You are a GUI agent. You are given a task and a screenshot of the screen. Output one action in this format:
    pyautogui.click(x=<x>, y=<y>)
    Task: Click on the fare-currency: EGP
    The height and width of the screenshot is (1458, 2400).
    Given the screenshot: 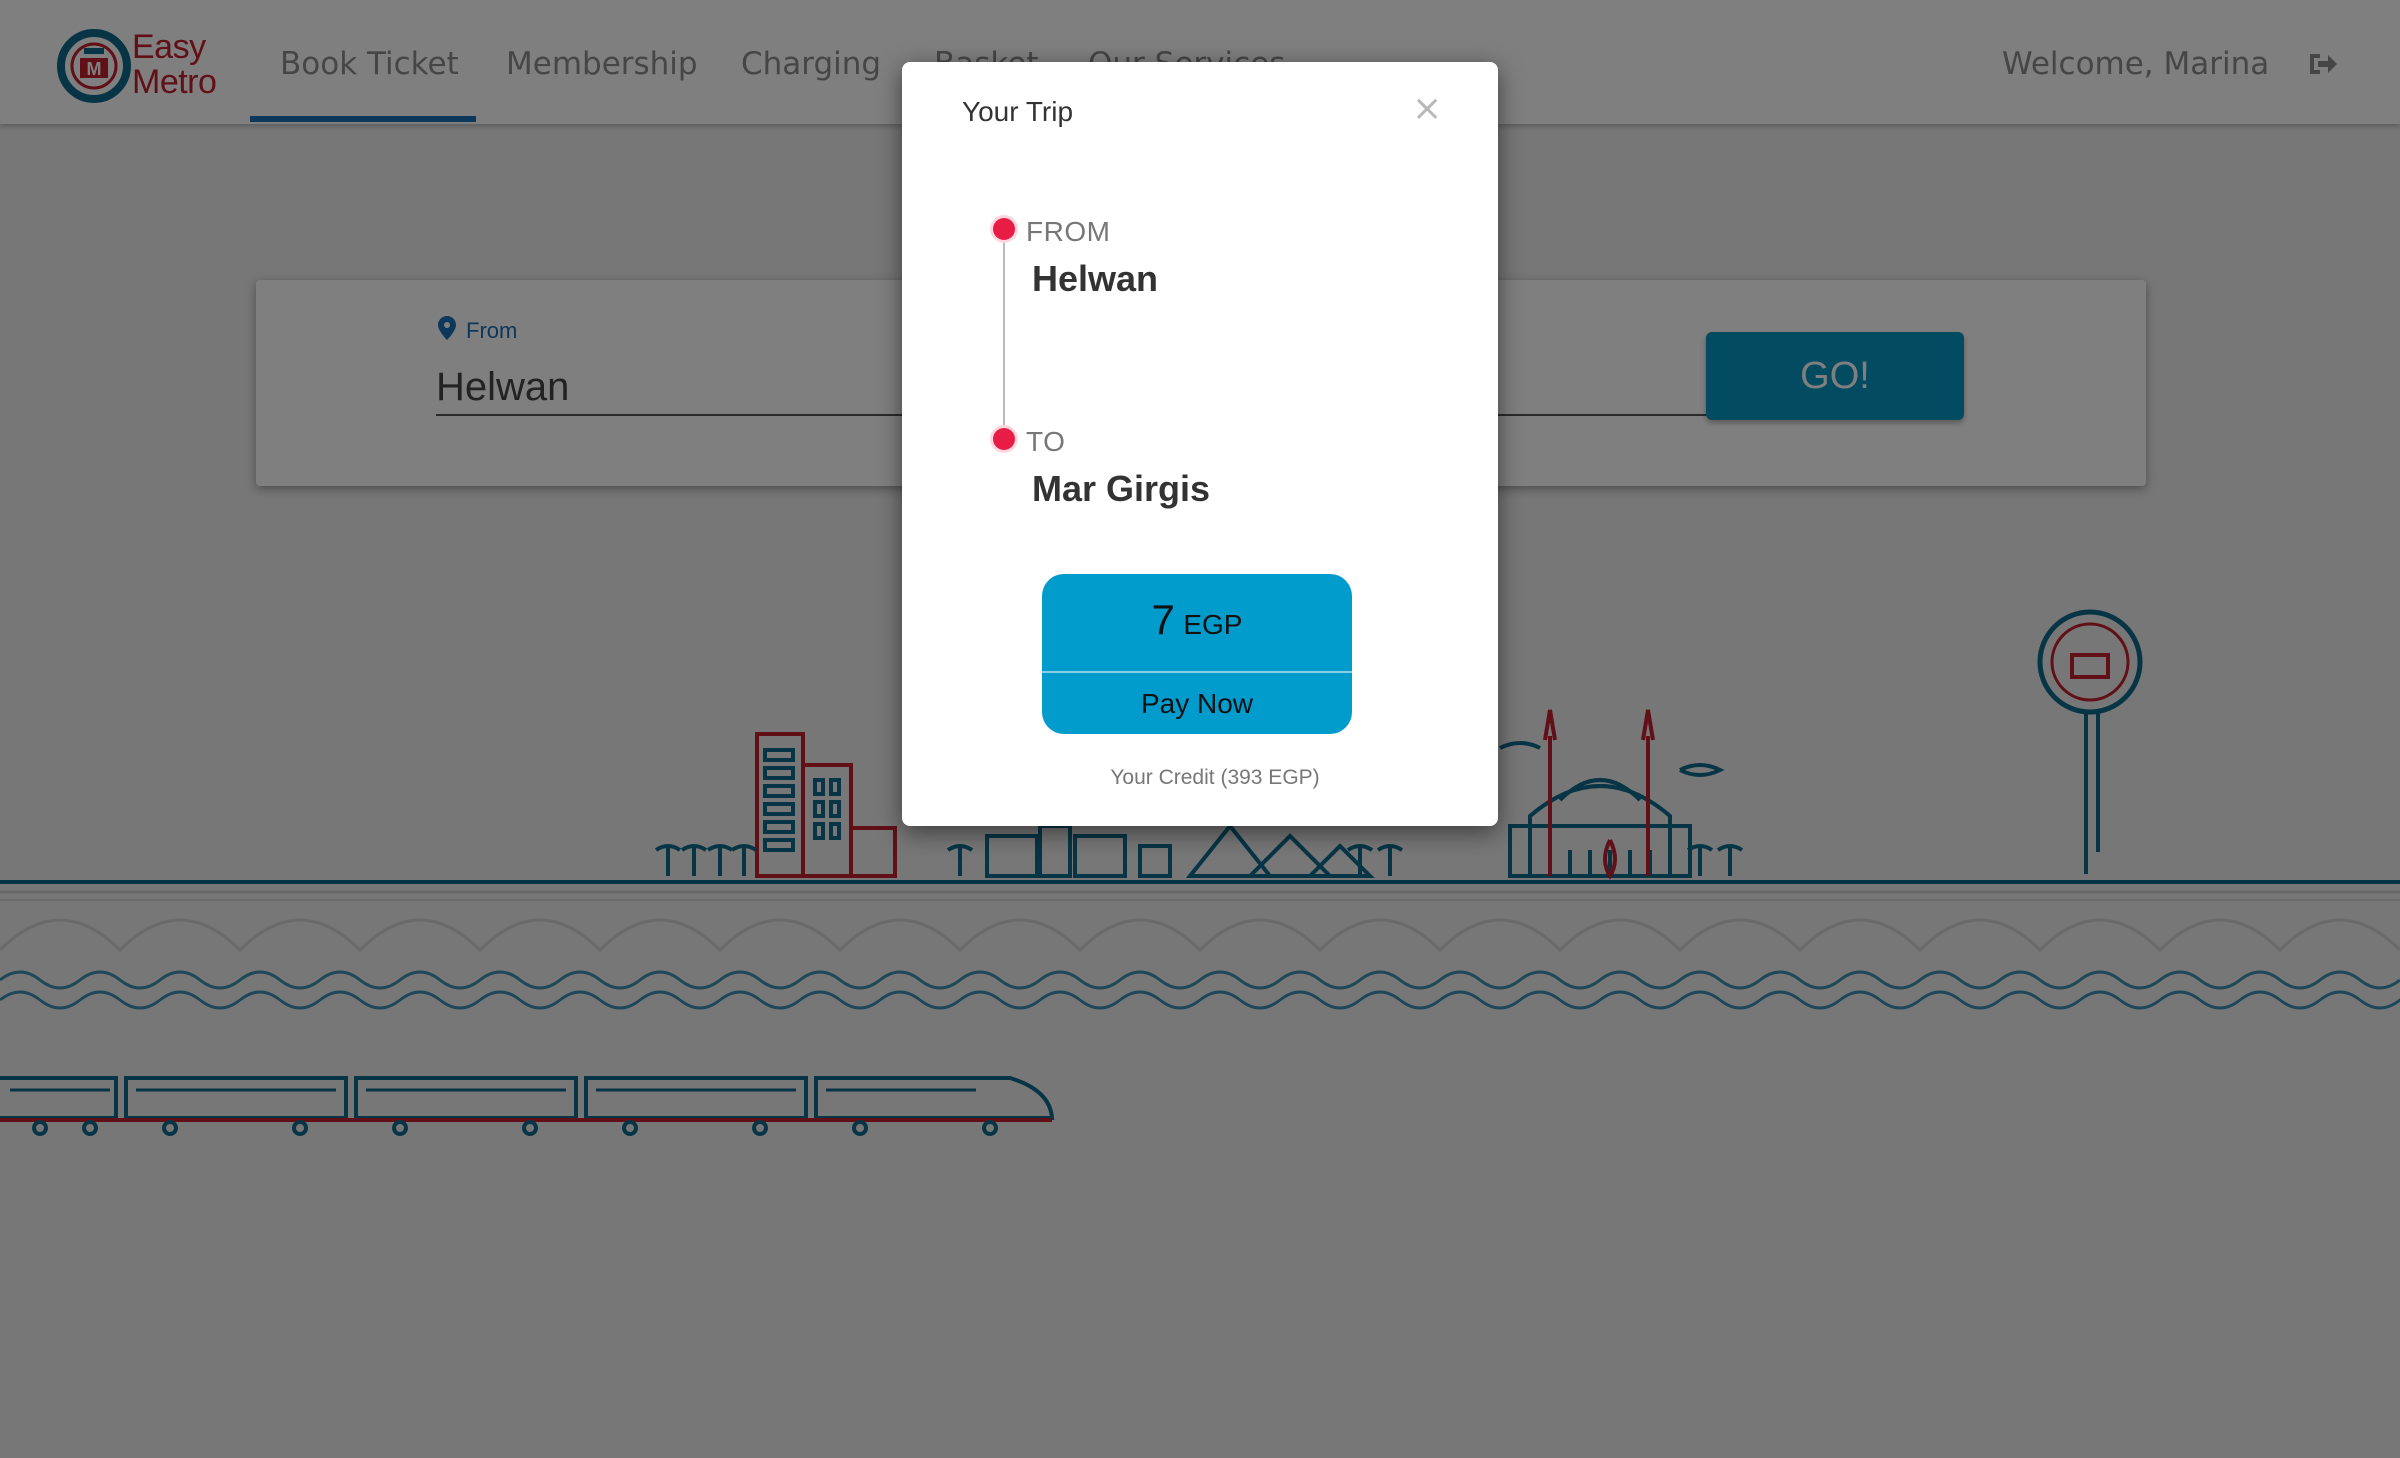 What is the action you would take?
    pyautogui.click(x=1213, y=624)
    